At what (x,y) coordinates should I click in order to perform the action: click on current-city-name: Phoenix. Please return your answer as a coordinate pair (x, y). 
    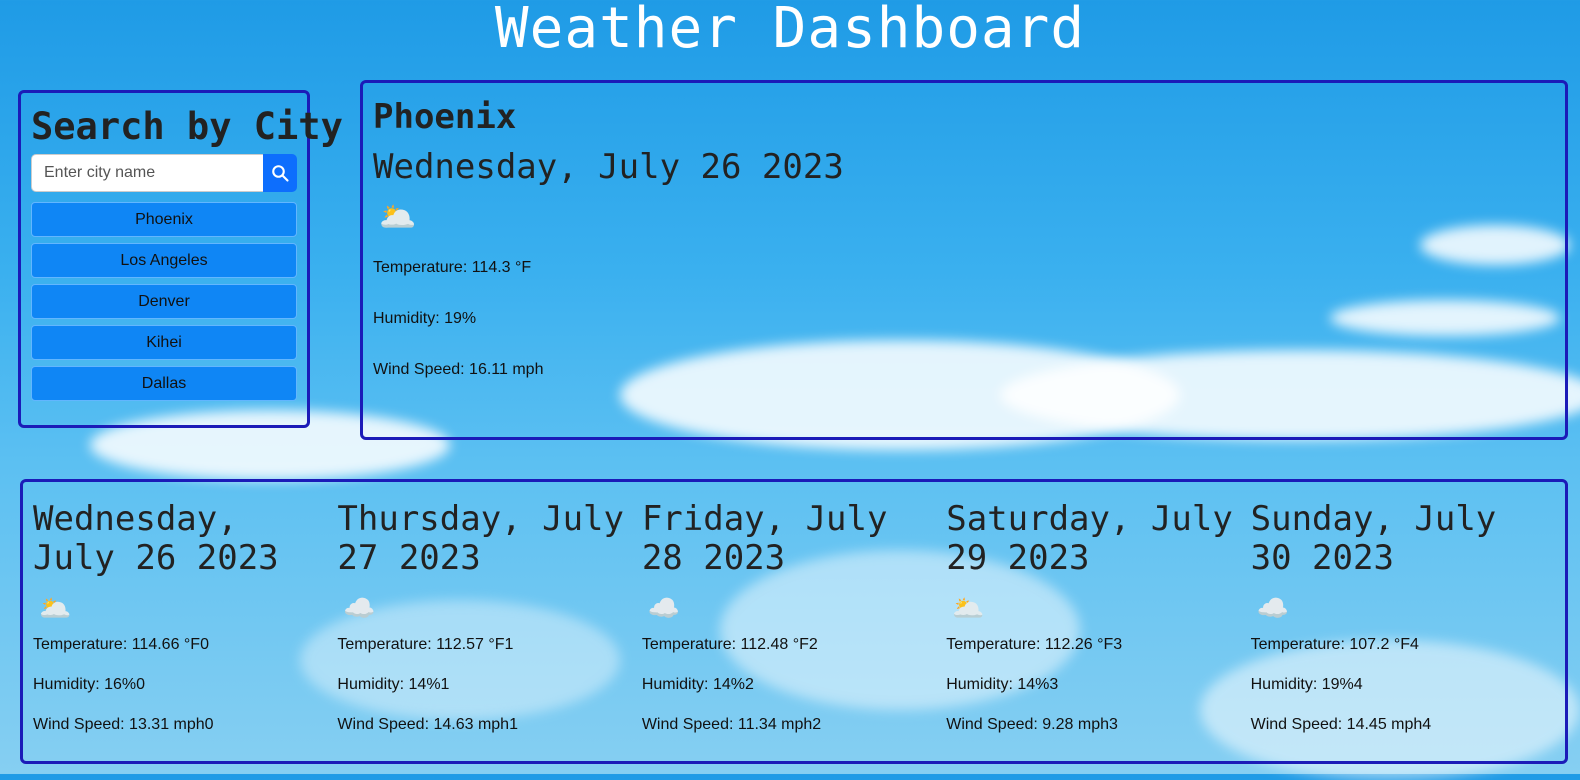
    Looking at the image, I should click on (445, 117).